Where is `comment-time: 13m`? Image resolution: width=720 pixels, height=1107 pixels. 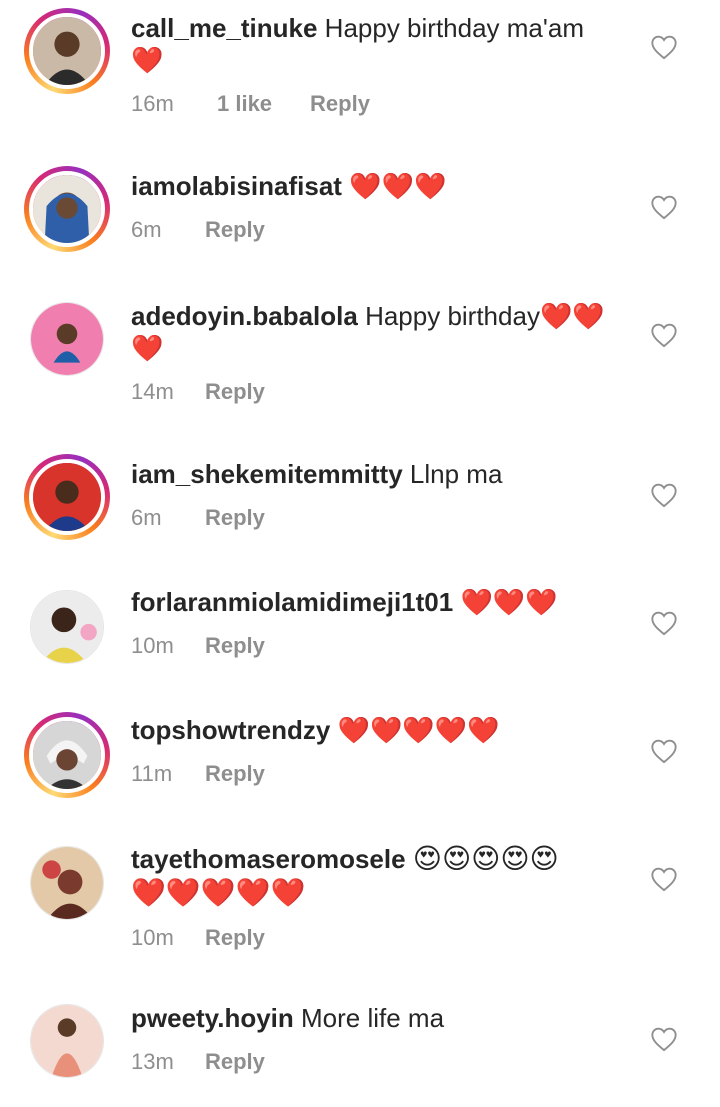
comment-time: 13m is located at coordinates (152, 1061).